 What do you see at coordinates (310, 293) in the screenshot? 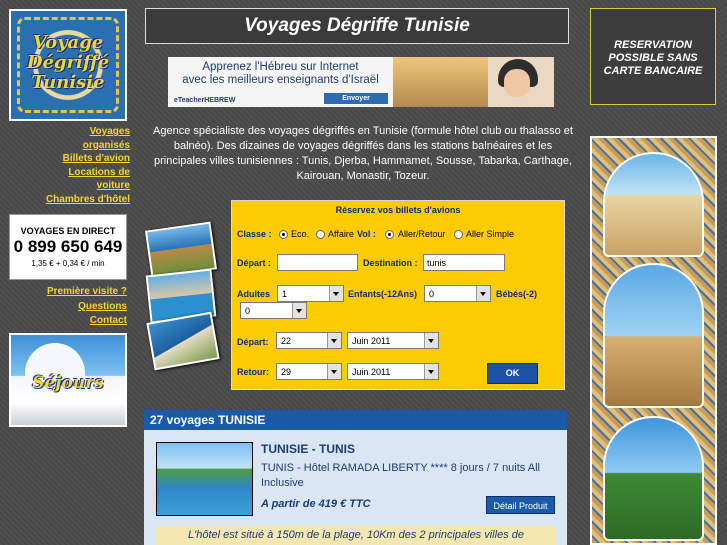
I see `adultes-select: 1` at bounding box center [310, 293].